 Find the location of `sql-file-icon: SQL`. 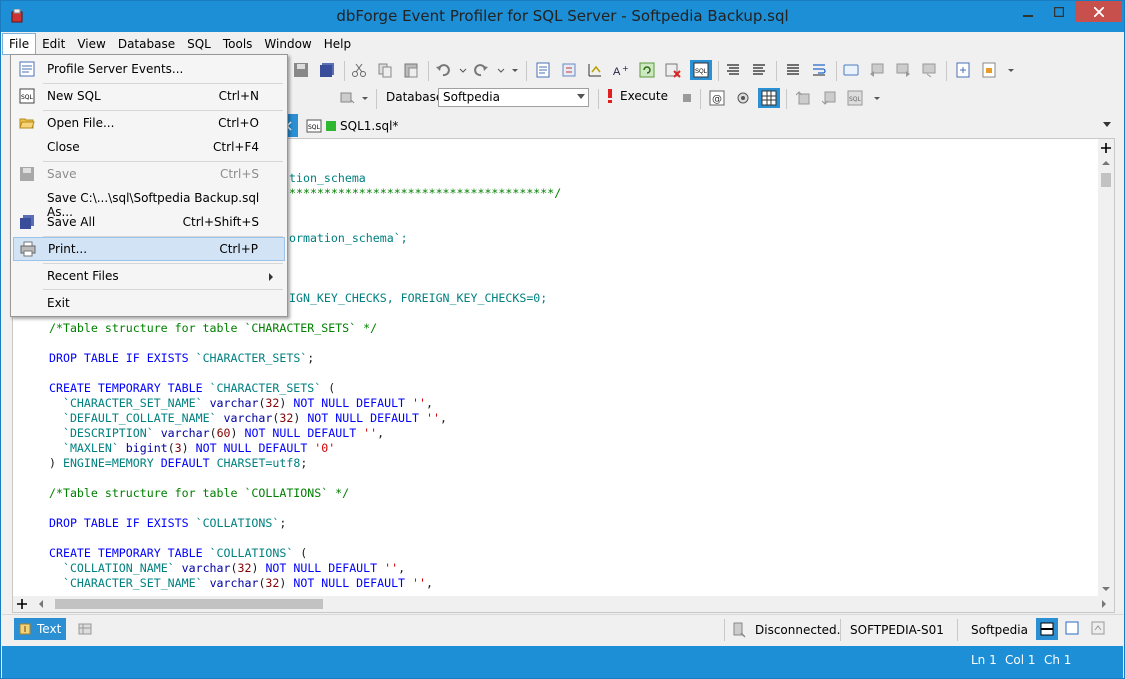

sql-file-icon: SQL is located at coordinates (314, 126).